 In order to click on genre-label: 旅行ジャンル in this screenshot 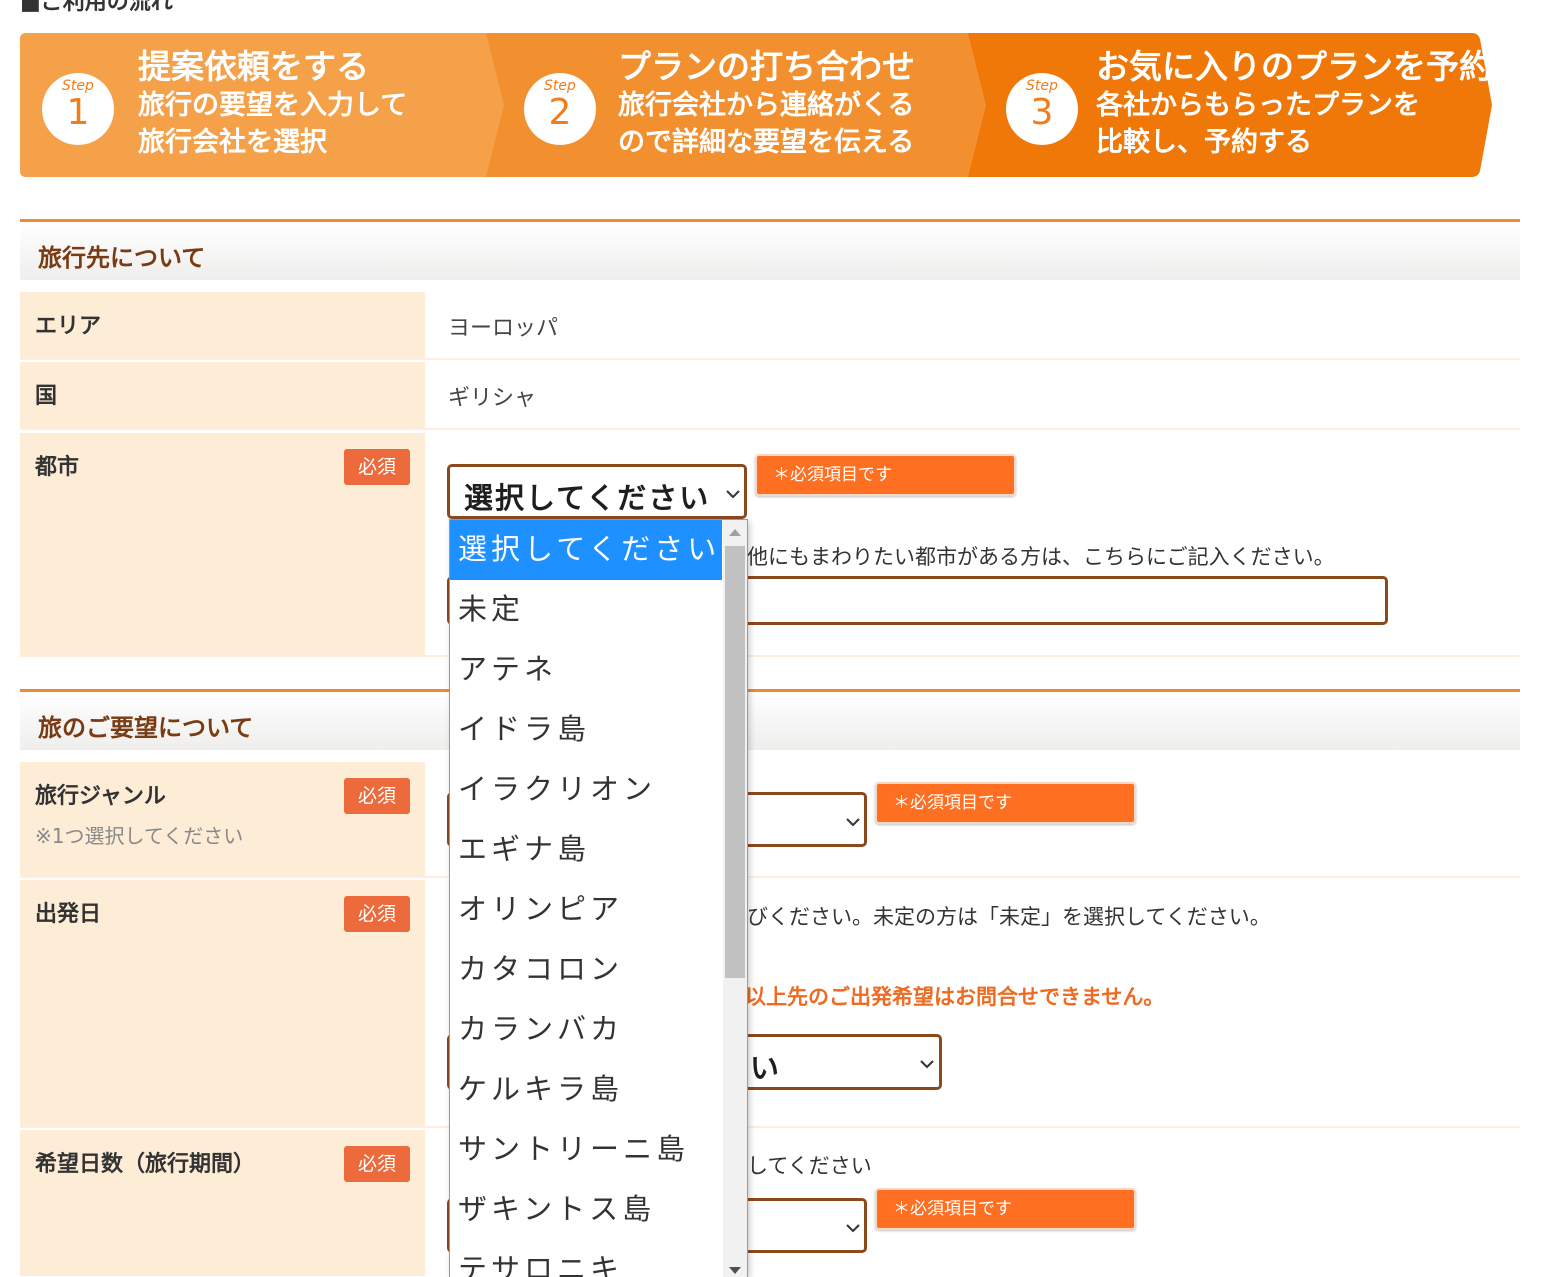, I will do `click(100, 796)`.